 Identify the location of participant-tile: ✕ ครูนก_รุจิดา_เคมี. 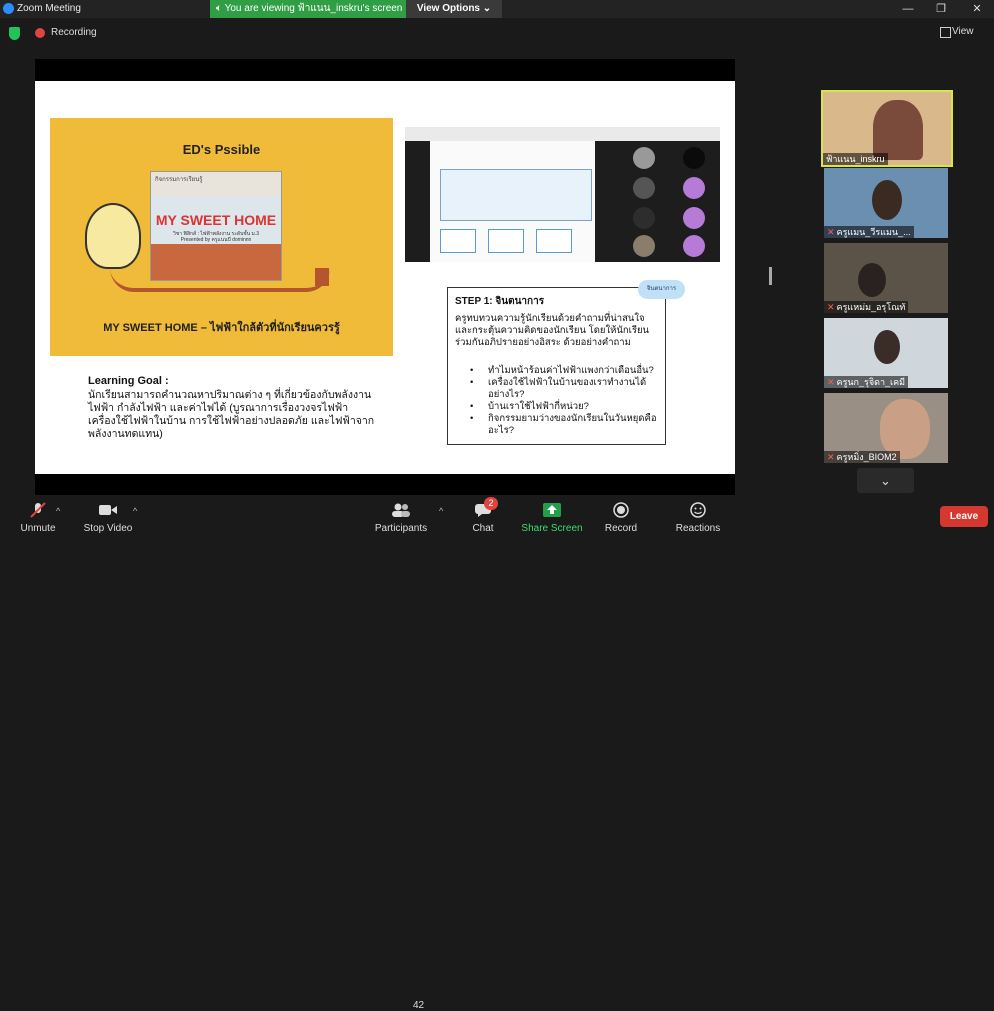
(886, 353).